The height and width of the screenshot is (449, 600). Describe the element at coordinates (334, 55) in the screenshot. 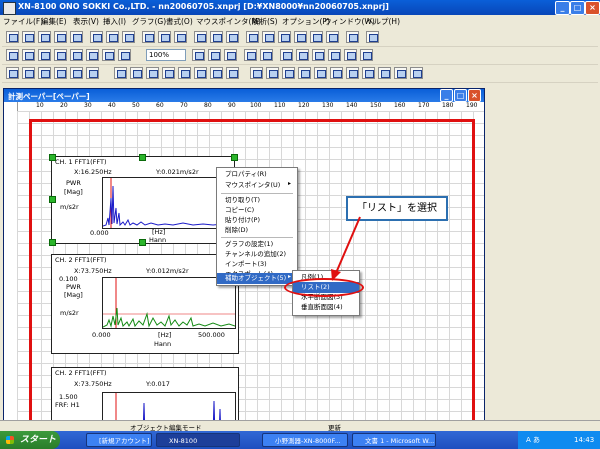

I see `ellipse-tool-icon` at that location.